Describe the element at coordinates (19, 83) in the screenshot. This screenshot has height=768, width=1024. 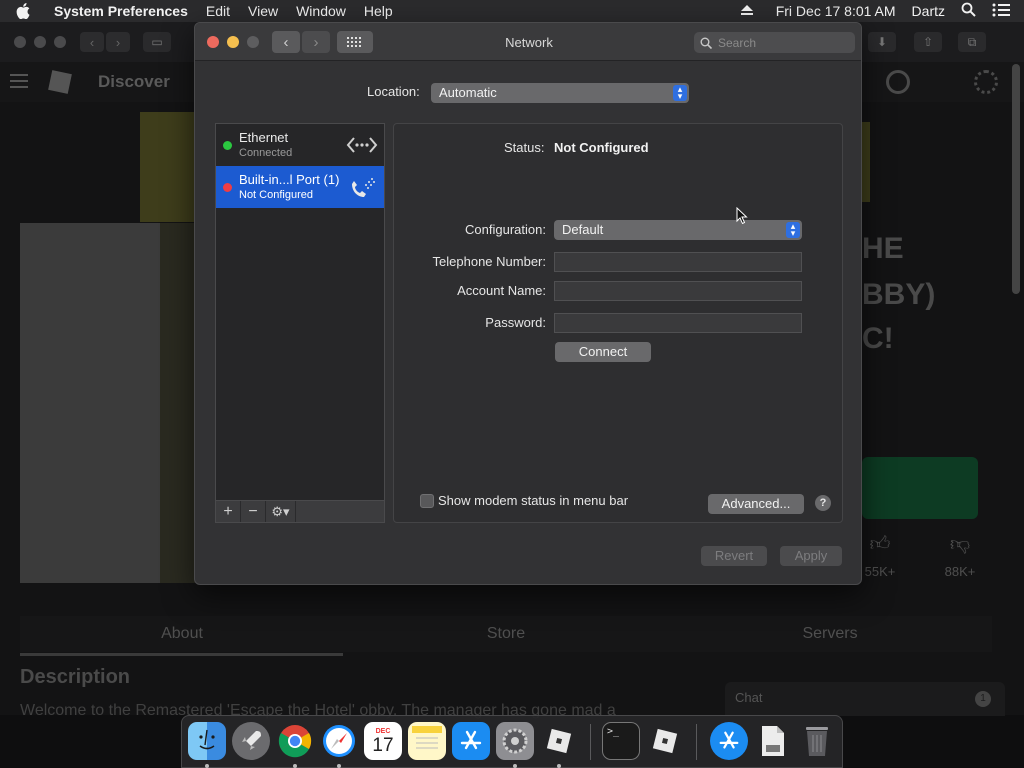
I see `hamburger-menu-icon` at that location.